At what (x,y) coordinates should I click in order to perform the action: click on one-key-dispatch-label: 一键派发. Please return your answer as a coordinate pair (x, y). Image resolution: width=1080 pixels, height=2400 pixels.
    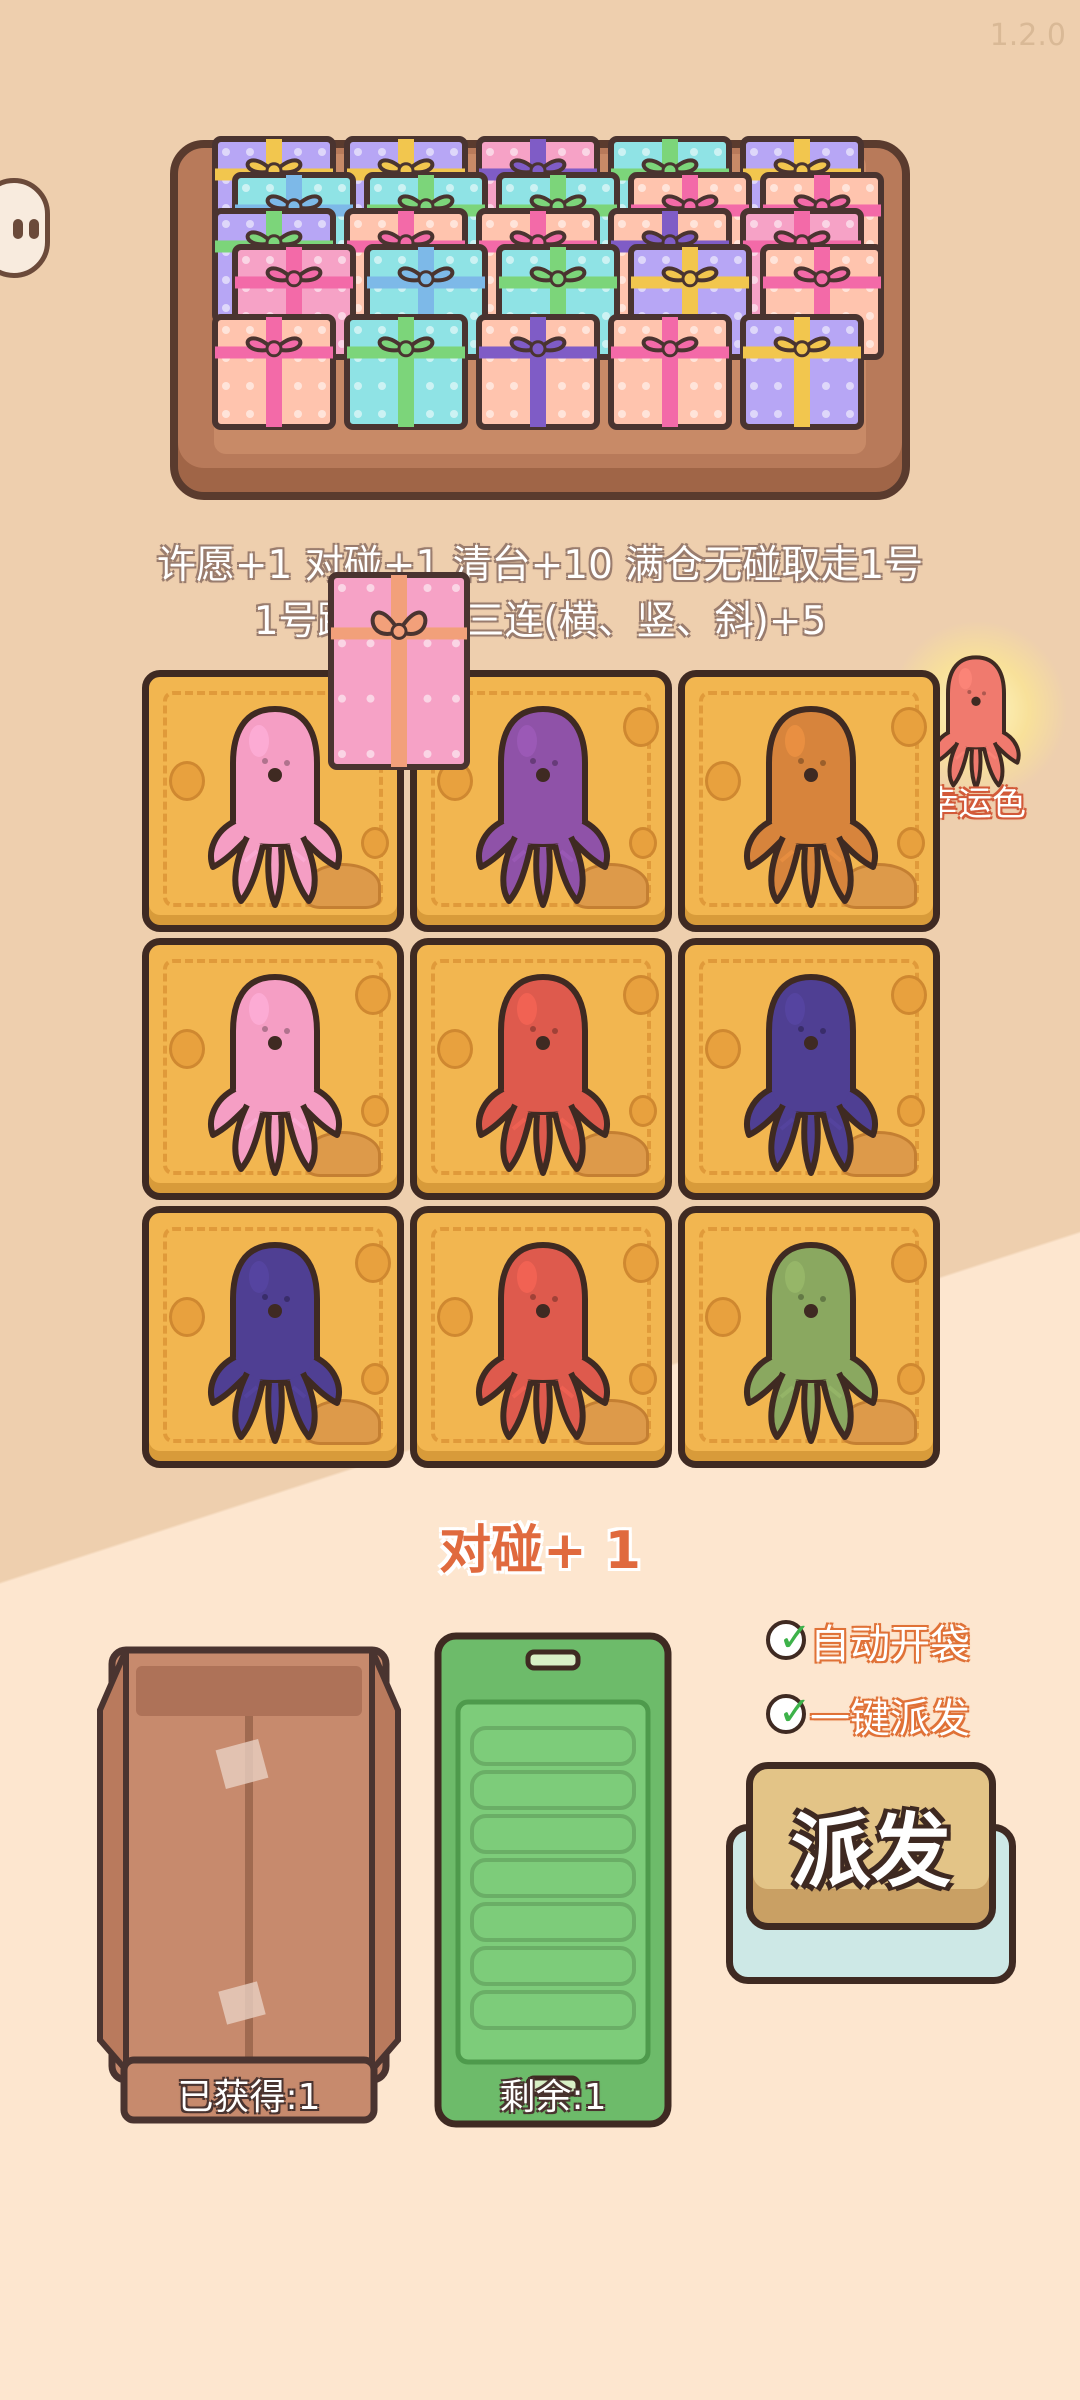
    Looking at the image, I should click on (890, 1719).